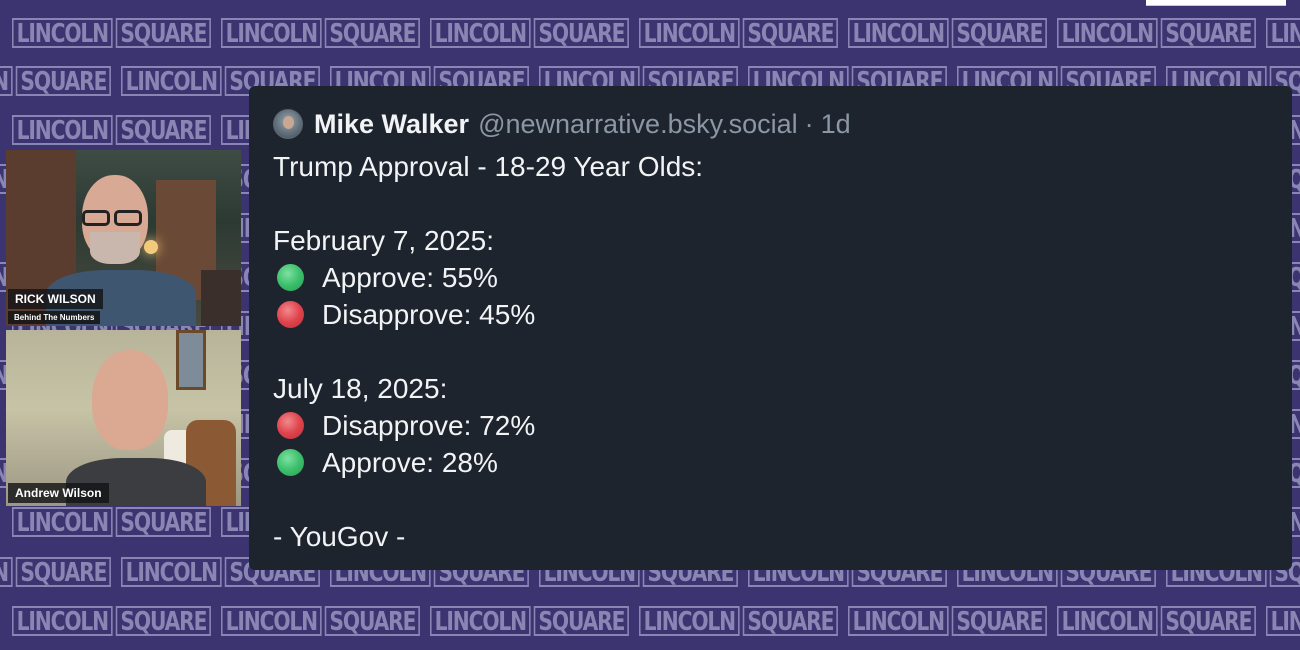 The image size is (1300, 650). I want to click on poll-source: - YouGov -, so click(339, 536).